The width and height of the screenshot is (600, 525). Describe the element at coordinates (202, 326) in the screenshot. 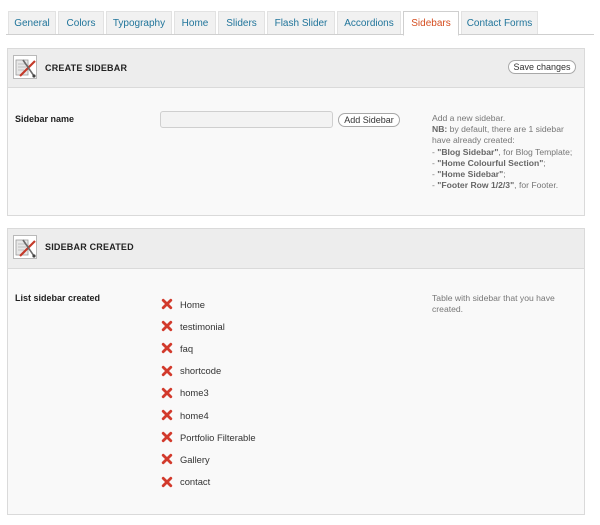

I see `sidebar-list-item-name: testimonial` at that location.